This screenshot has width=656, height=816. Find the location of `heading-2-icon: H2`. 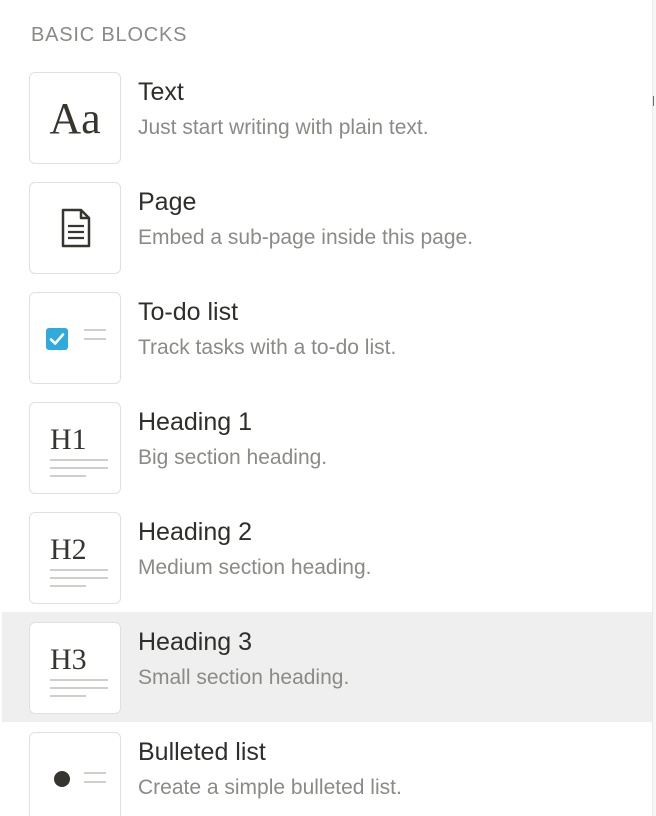

heading-2-icon: H2 is located at coordinates (75, 558).